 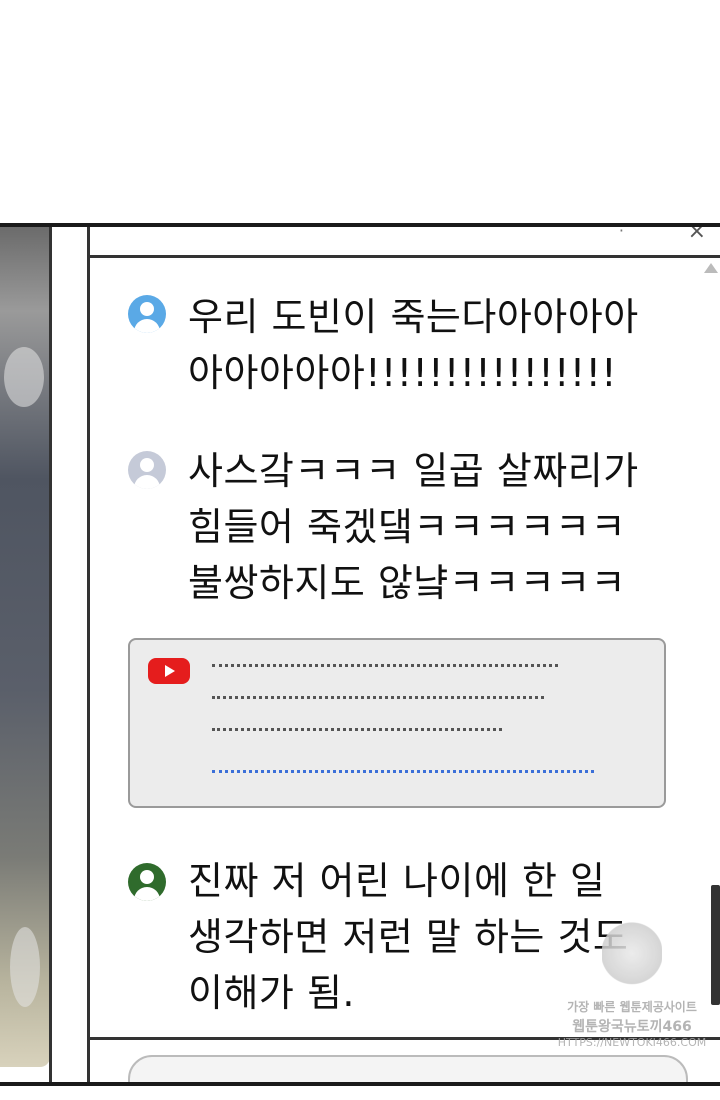 What do you see at coordinates (715, 945) in the screenshot?
I see `scrollbar-thumb` at bounding box center [715, 945].